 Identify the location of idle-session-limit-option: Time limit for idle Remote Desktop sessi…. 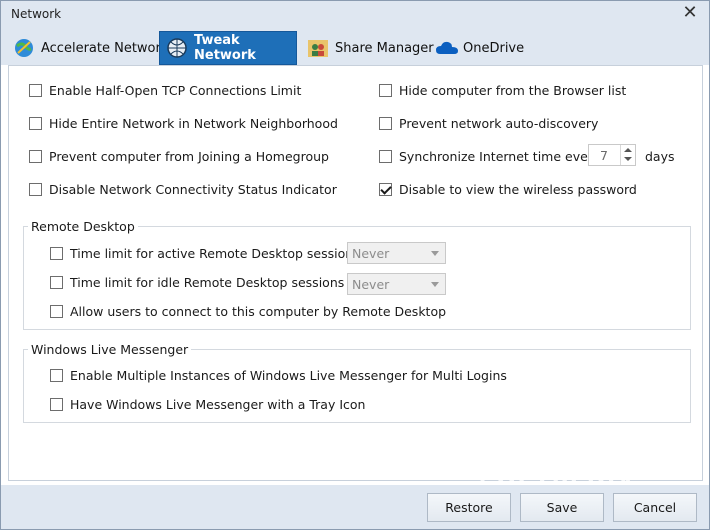
(197, 282).